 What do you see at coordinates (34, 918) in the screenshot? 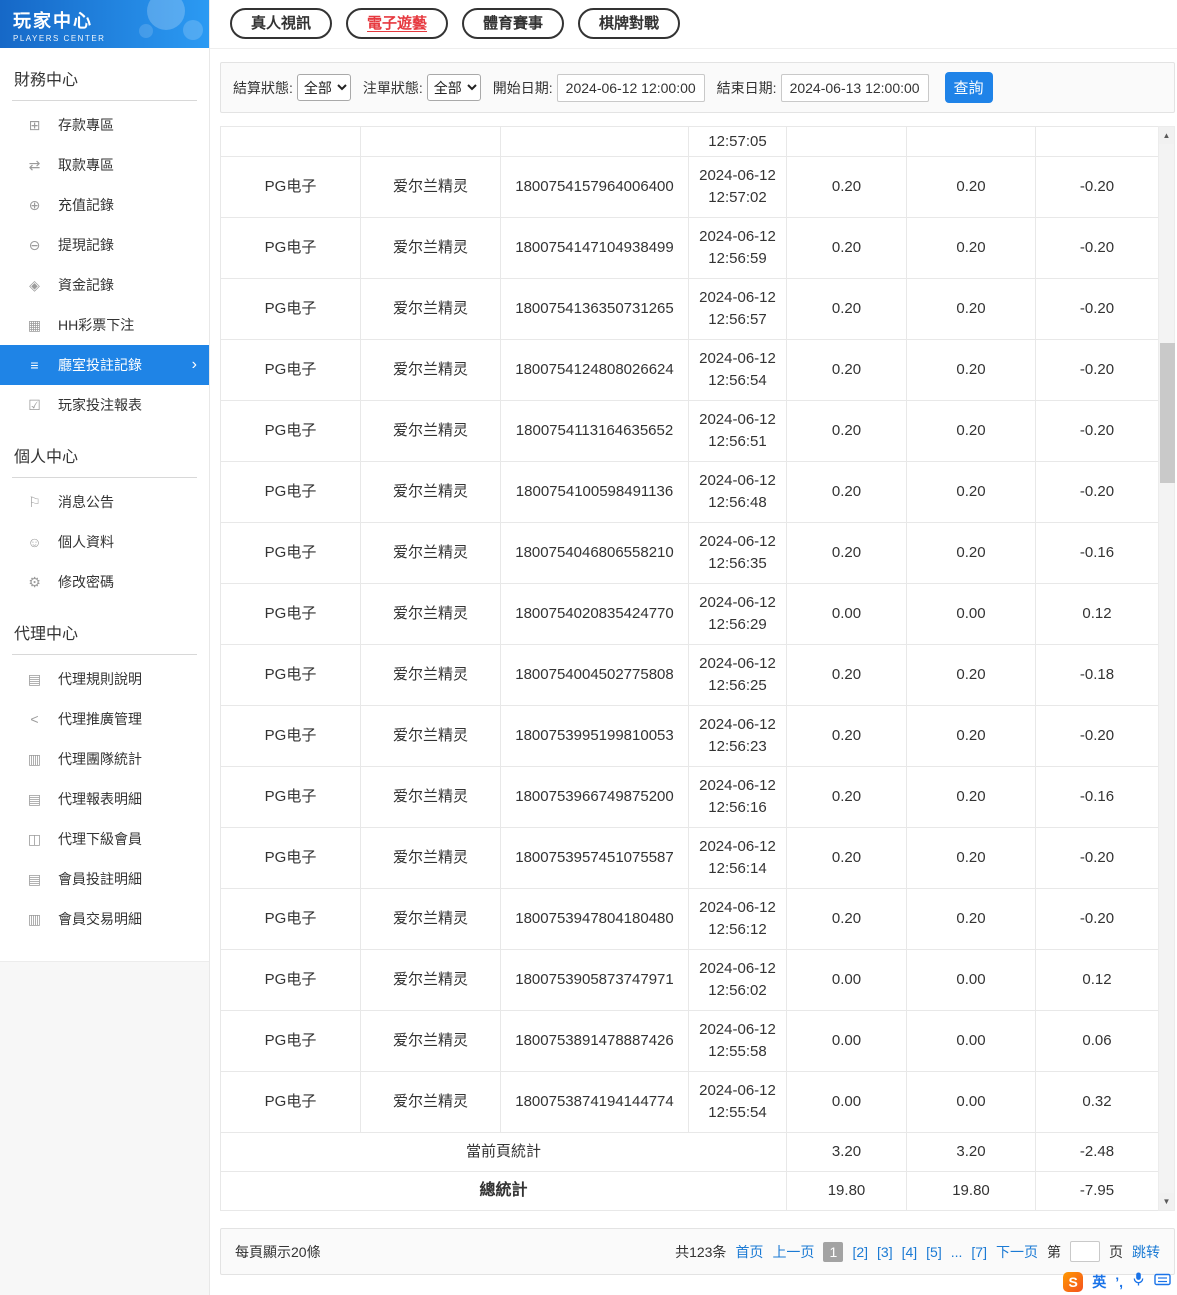
I see `member-transaction-detail-icon: ▥` at bounding box center [34, 918].